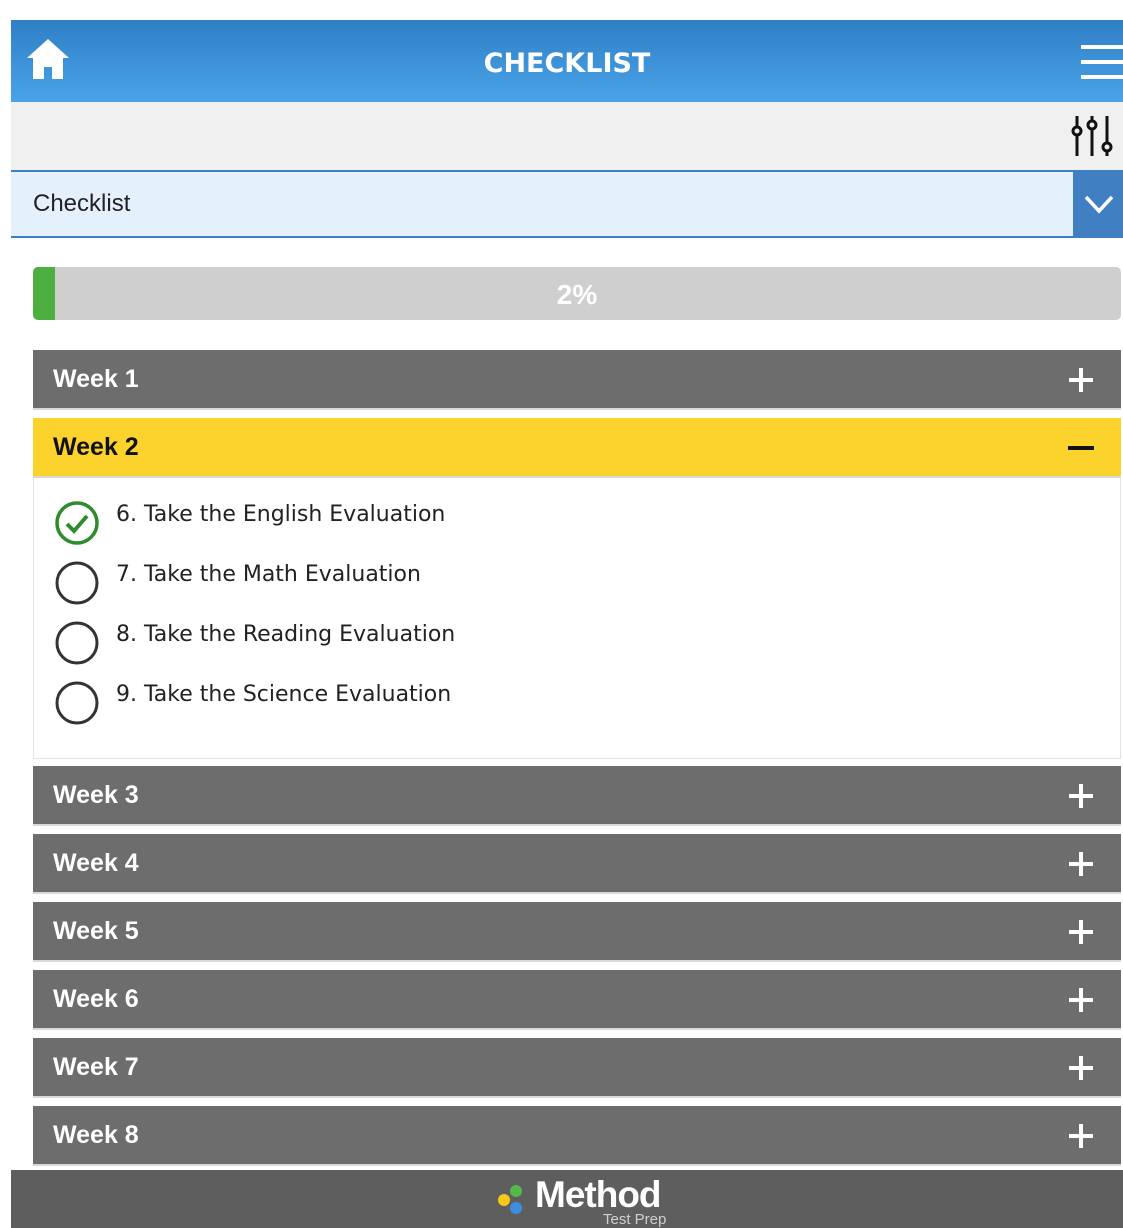 The image size is (1123, 1228). What do you see at coordinates (484, 526) in the screenshot?
I see `task-item: 6. Take the English Evaluation` at bounding box center [484, 526].